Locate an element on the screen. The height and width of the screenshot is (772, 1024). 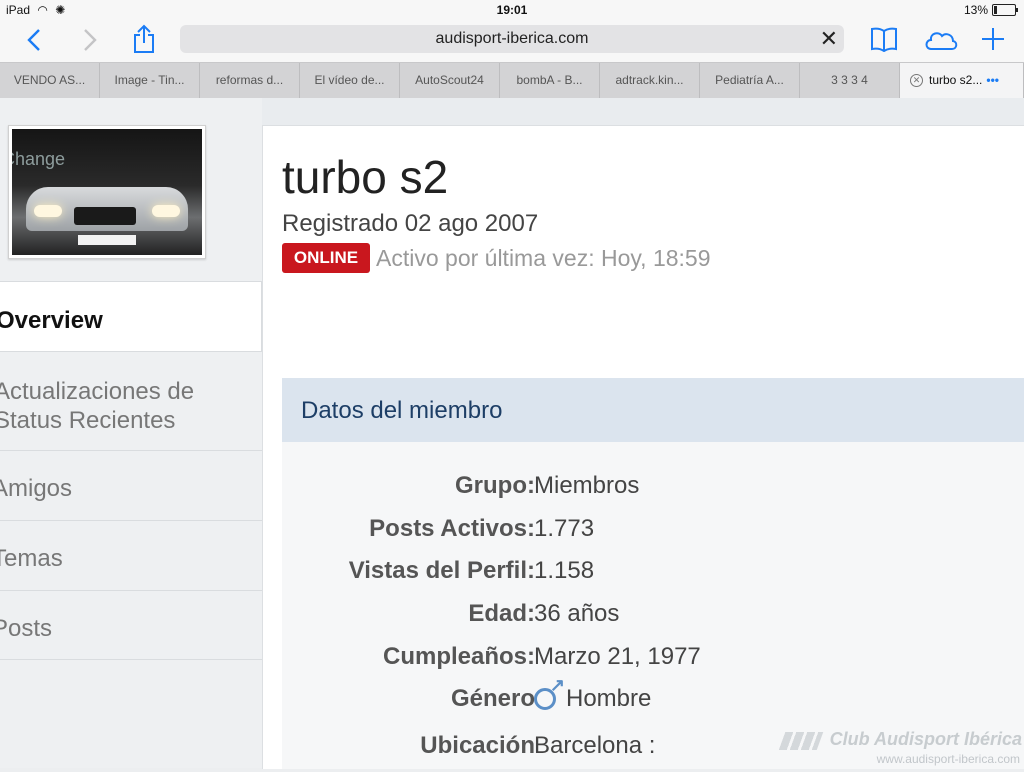
share-icon is located at coordinates (144, 41).